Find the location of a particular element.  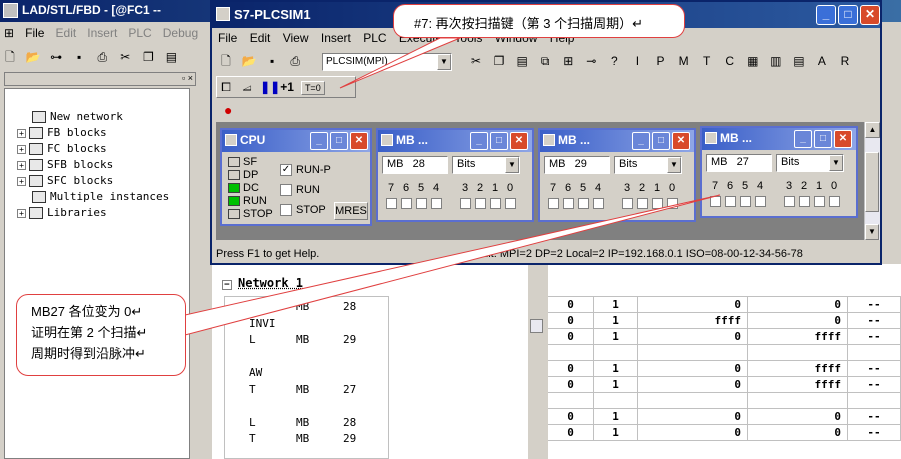

top-callout: #7: 再次按扫描键（第 3 个扫描周期）↵ is located at coordinates (539, 21).